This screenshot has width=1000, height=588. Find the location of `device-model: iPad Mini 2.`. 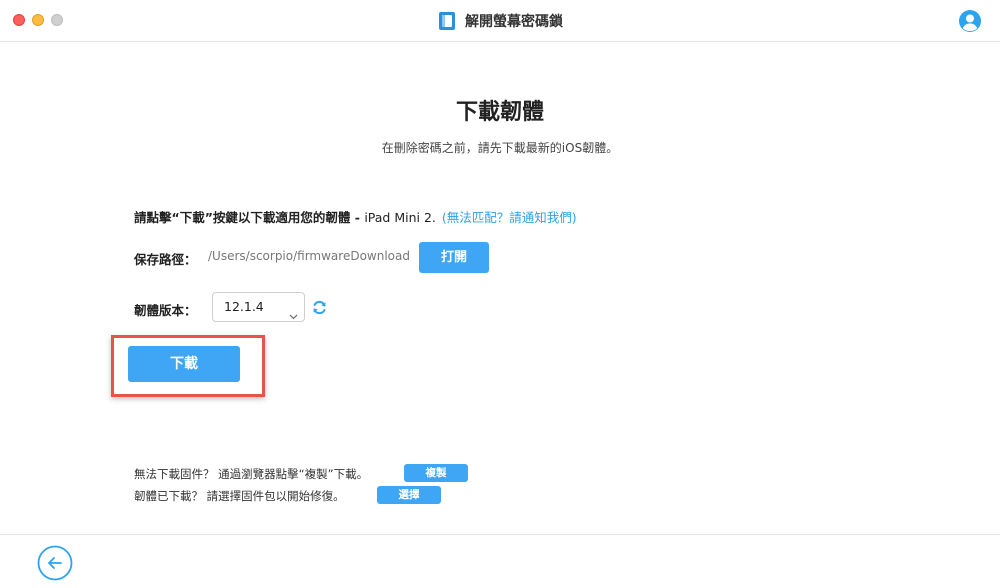

device-model: iPad Mini 2. is located at coordinates (400, 217).